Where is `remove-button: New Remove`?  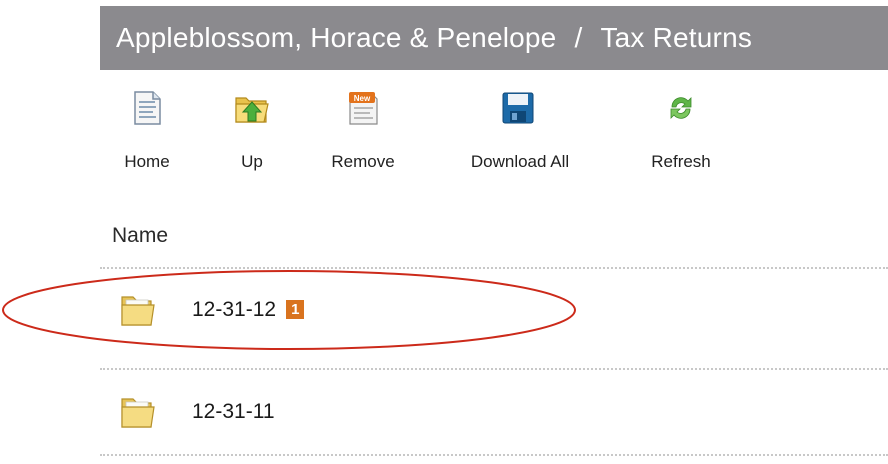
remove-button: New Remove is located at coordinates (363, 134).